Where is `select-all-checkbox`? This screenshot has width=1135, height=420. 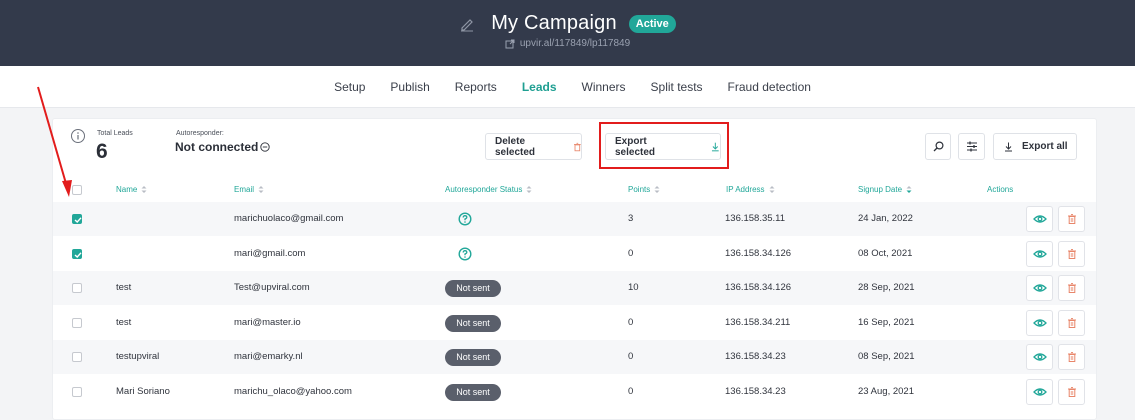
select-all-checkbox is located at coordinates (77, 190).